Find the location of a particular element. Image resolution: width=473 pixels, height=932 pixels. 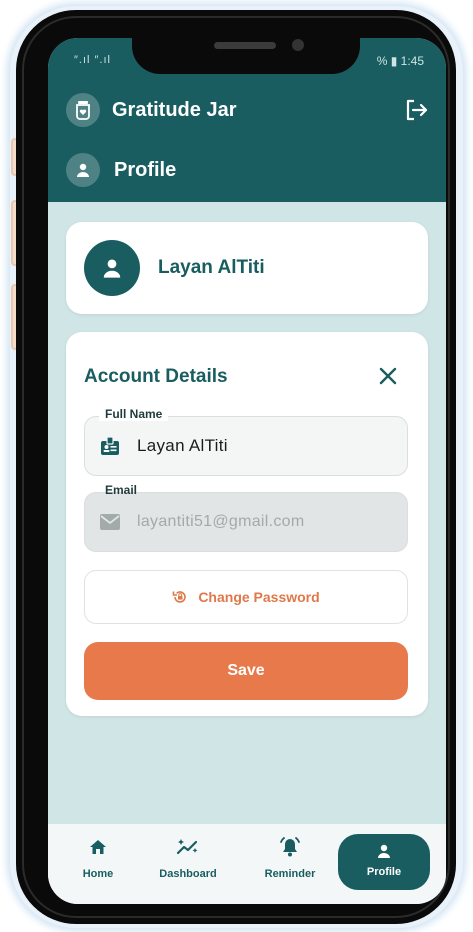

nav-profile: Profile is located at coordinates (384, 862).